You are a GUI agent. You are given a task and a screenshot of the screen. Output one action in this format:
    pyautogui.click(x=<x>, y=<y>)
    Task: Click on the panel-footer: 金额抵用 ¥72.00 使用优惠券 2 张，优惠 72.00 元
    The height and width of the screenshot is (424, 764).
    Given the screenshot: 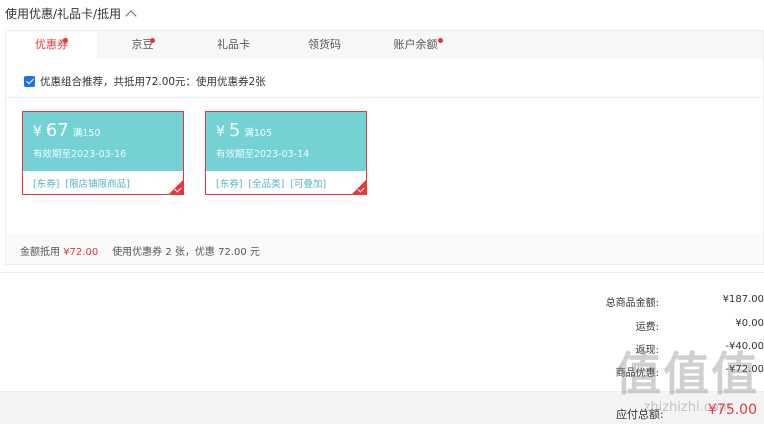 What is the action you would take?
    pyautogui.click(x=140, y=250)
    